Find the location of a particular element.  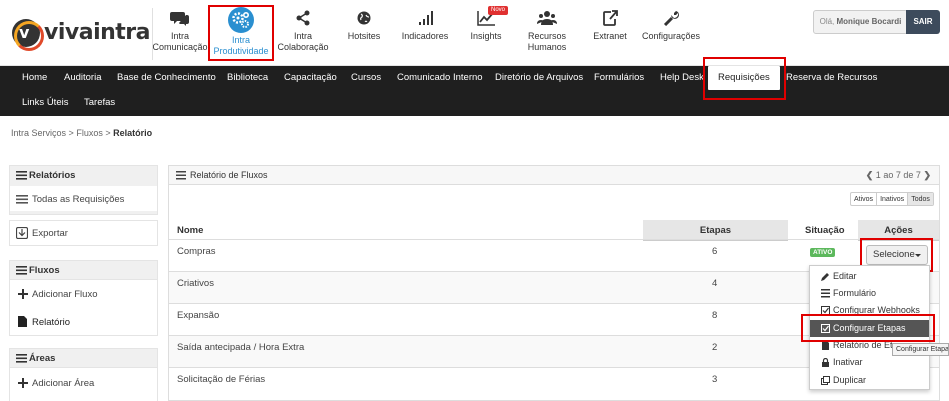

nav-comunicado-interno: Comunicado Interno is located at coordinates (440, 78).